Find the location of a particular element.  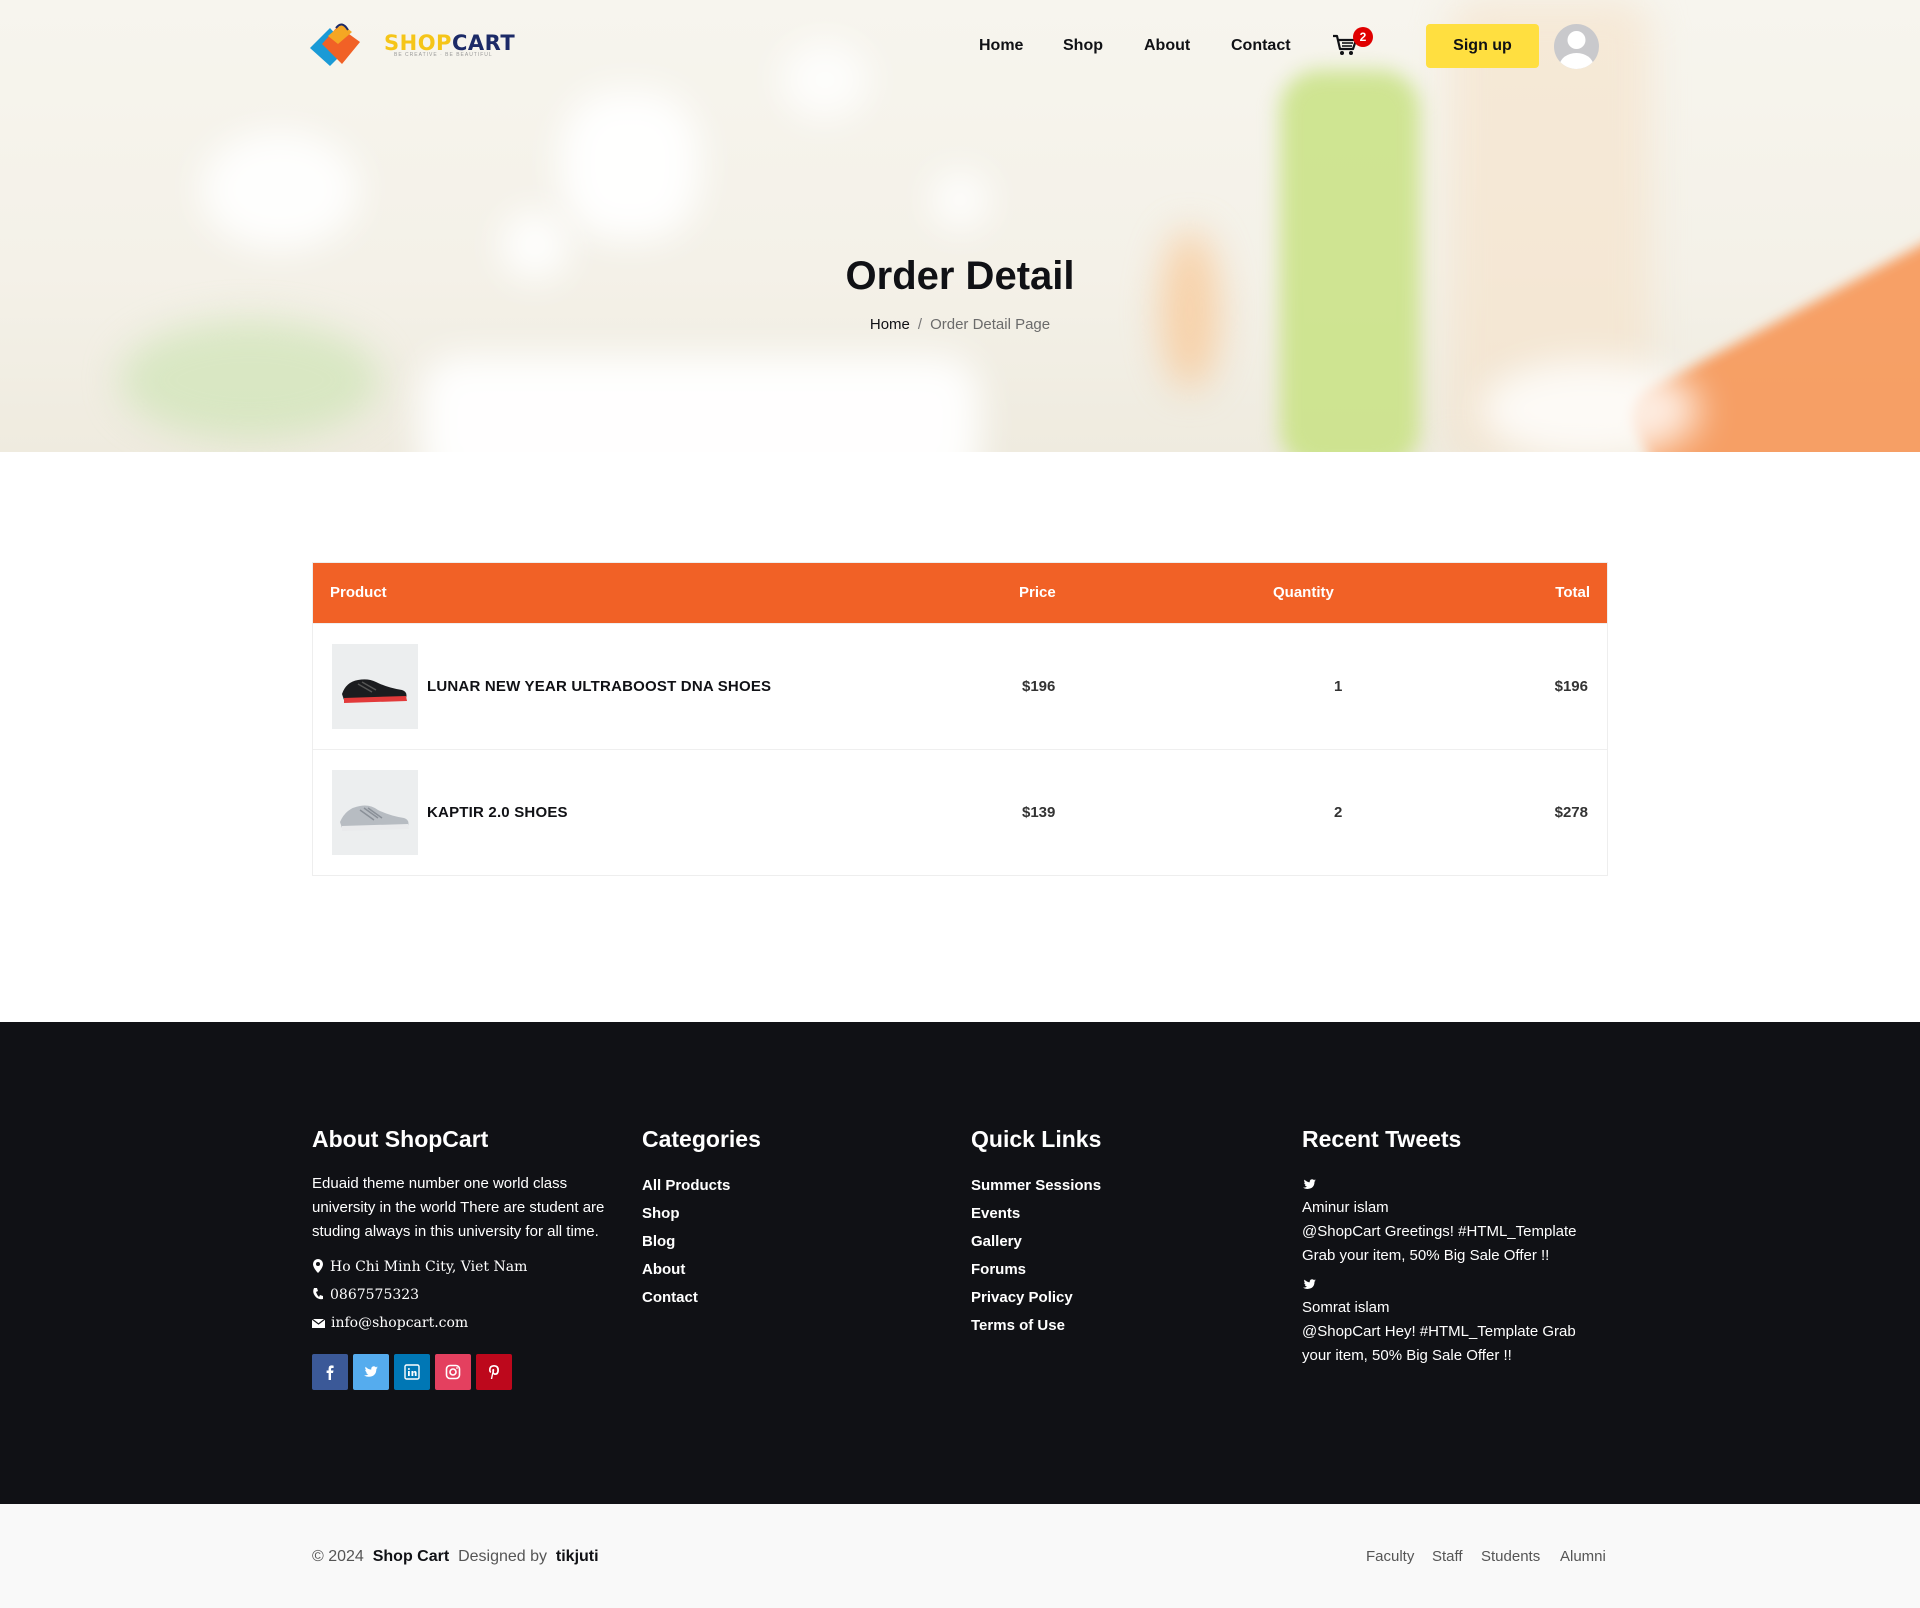

breadcrumb: Home / Order Detail Page is located at coordinates (960, 324).